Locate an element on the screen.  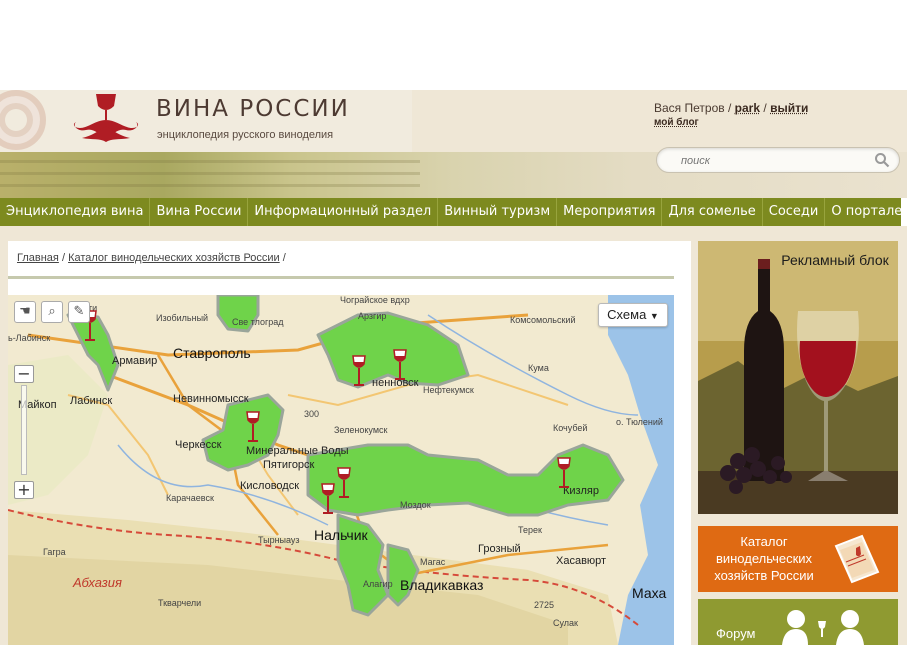
zoom-in-button: + is located at coordinates (24, 490).